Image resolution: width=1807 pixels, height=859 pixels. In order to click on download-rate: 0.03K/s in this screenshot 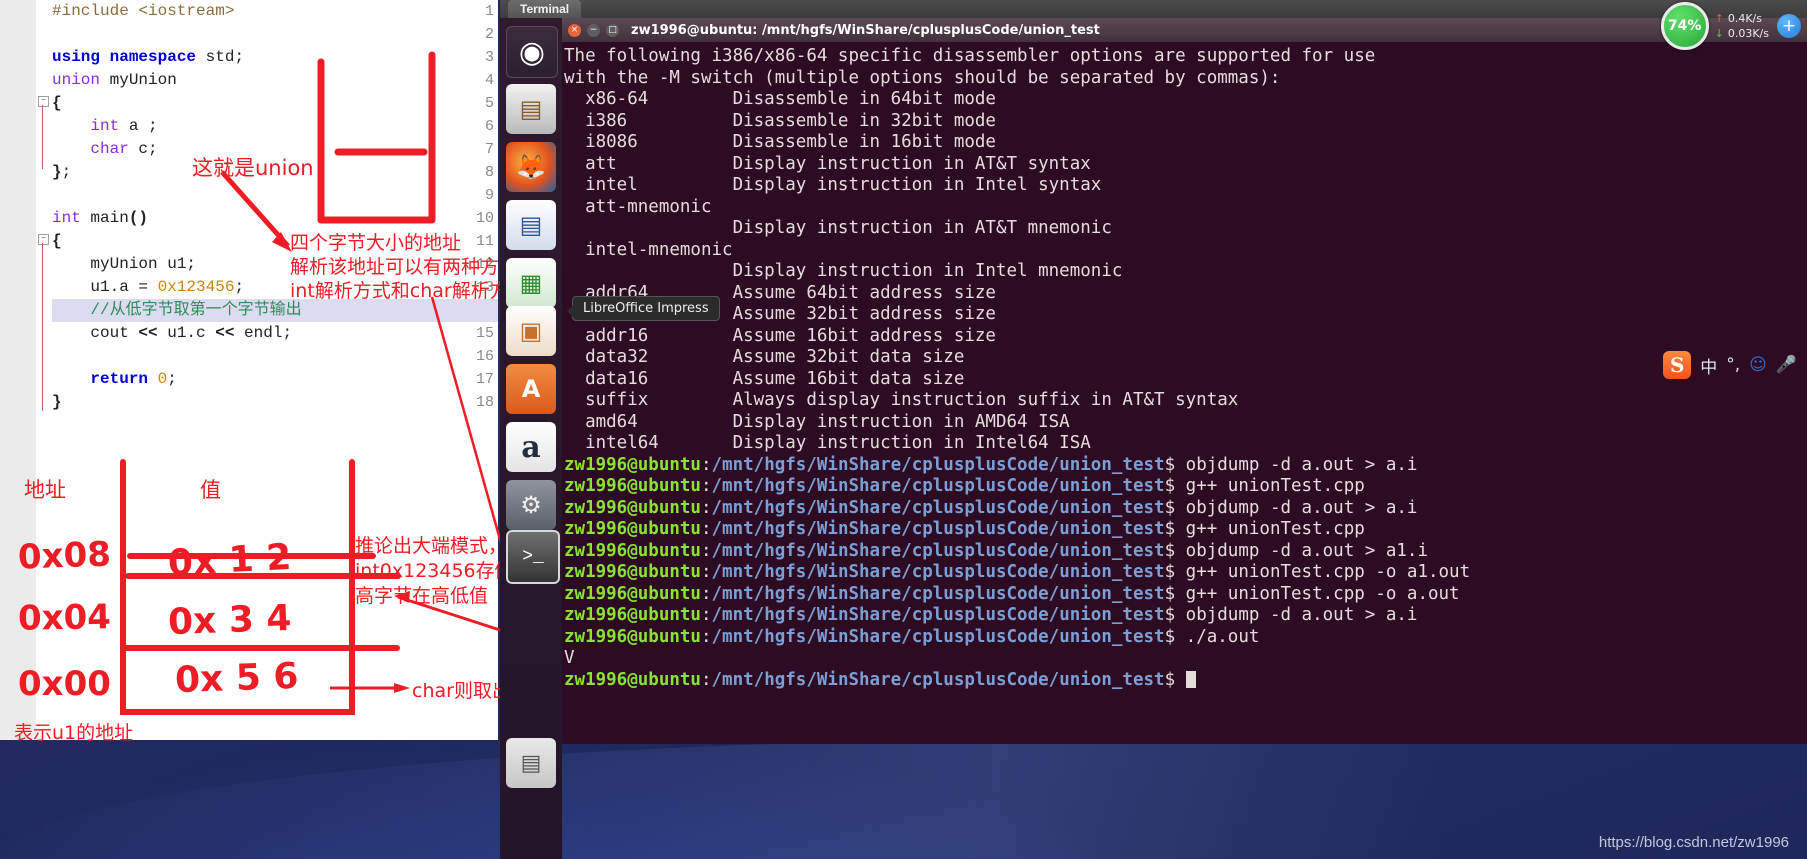, I will do `click(1748, 33)`.